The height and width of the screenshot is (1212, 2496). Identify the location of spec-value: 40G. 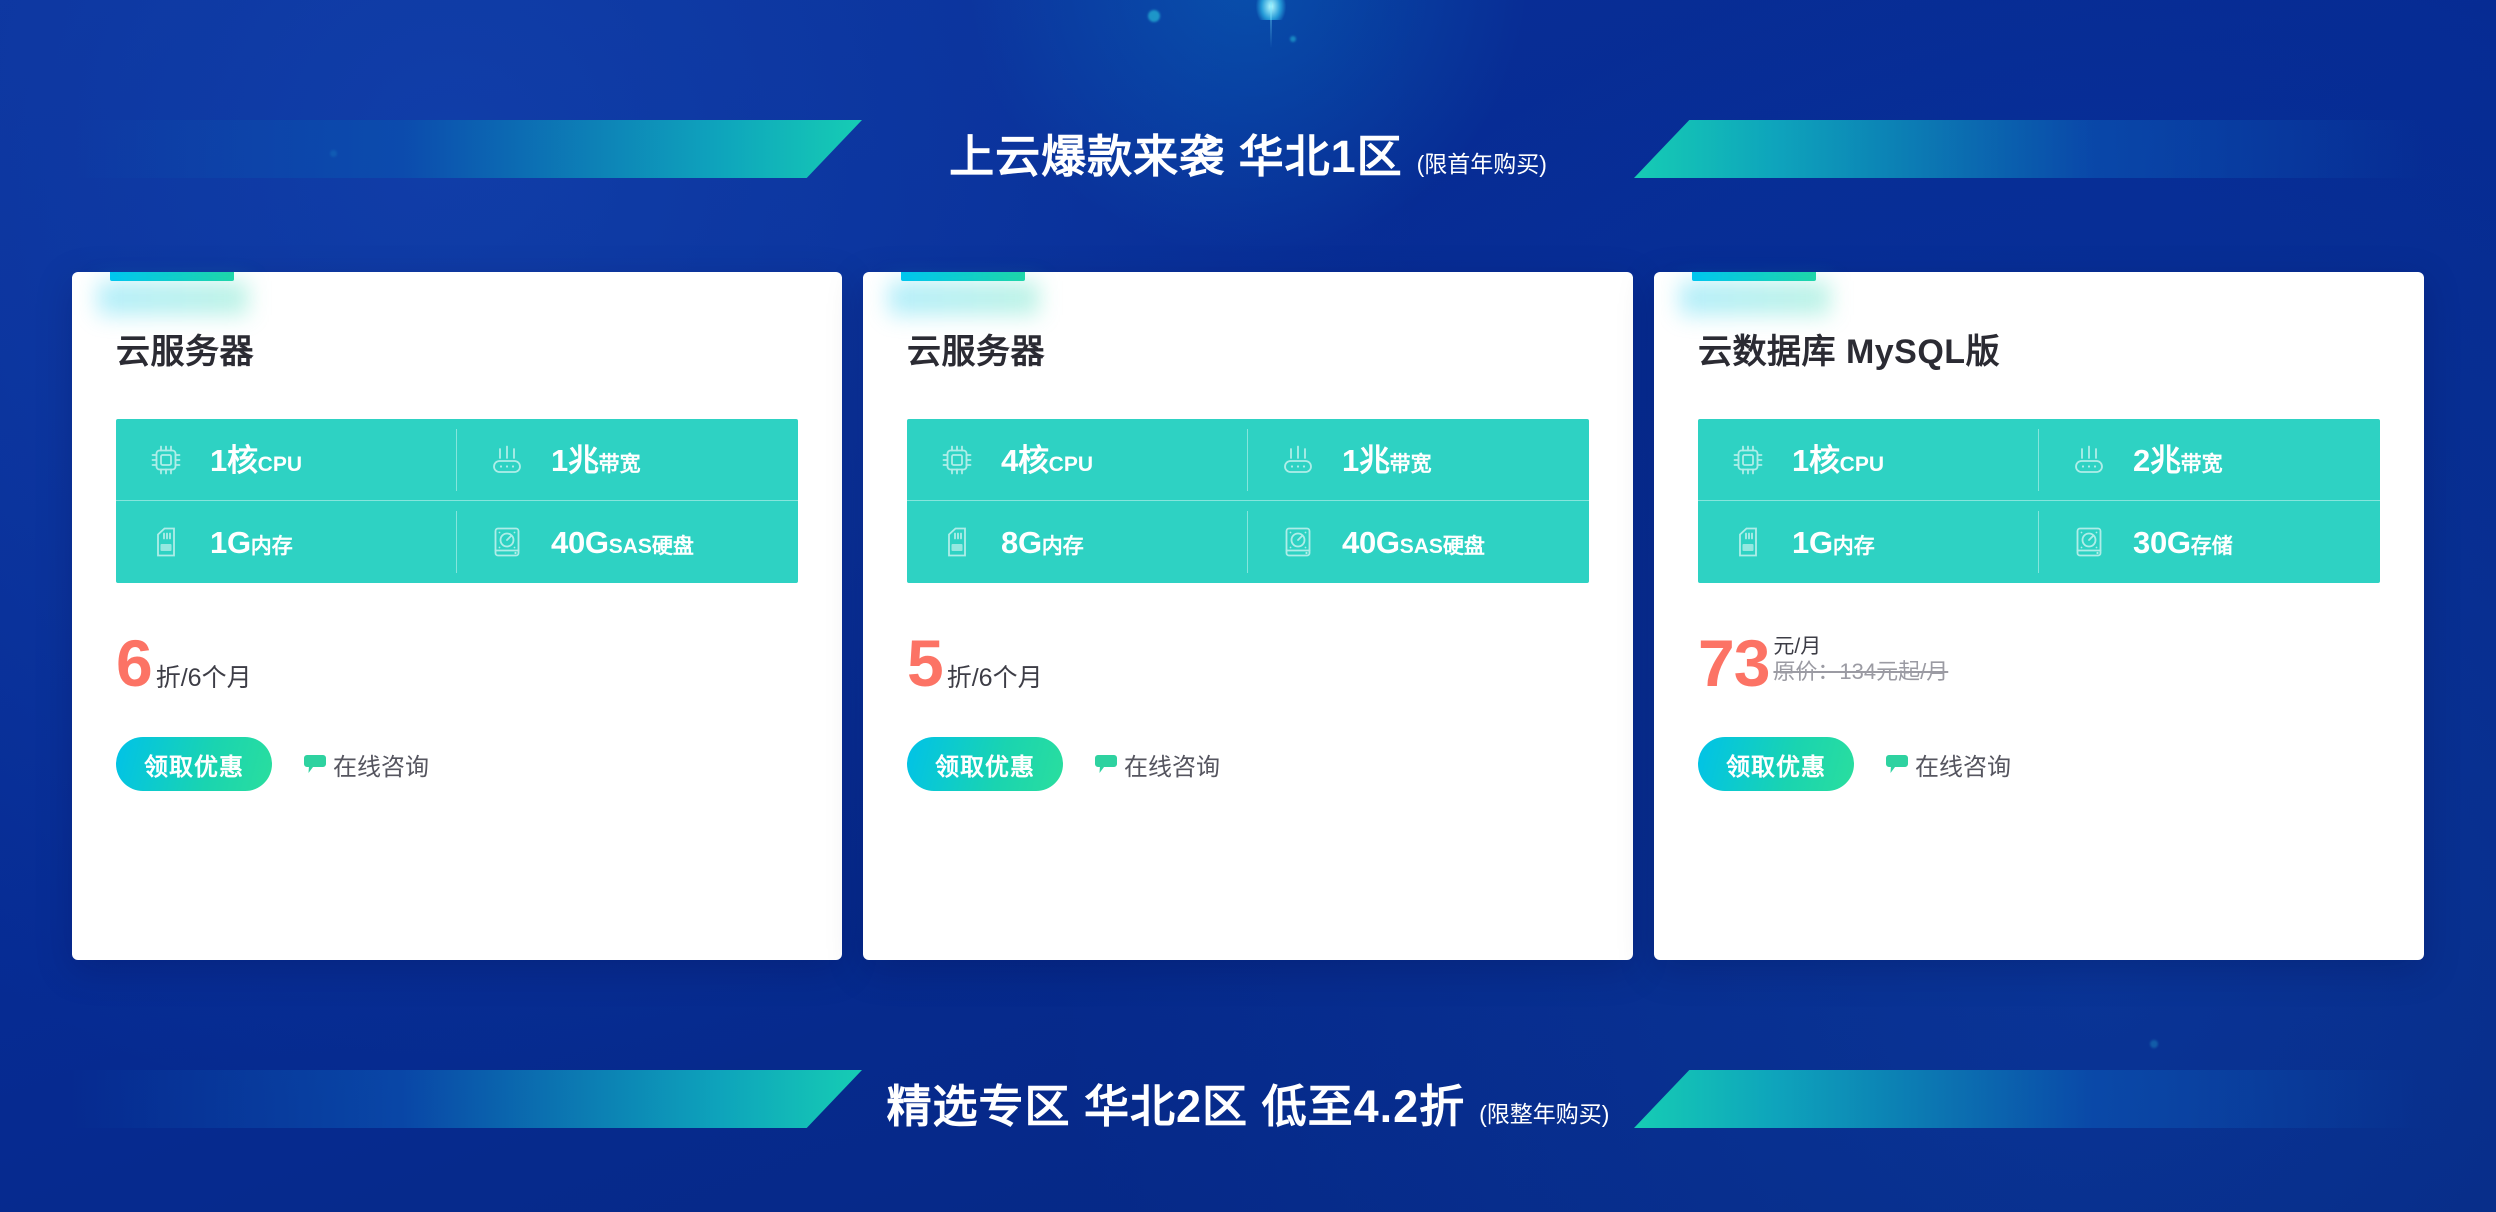
(580, 542).